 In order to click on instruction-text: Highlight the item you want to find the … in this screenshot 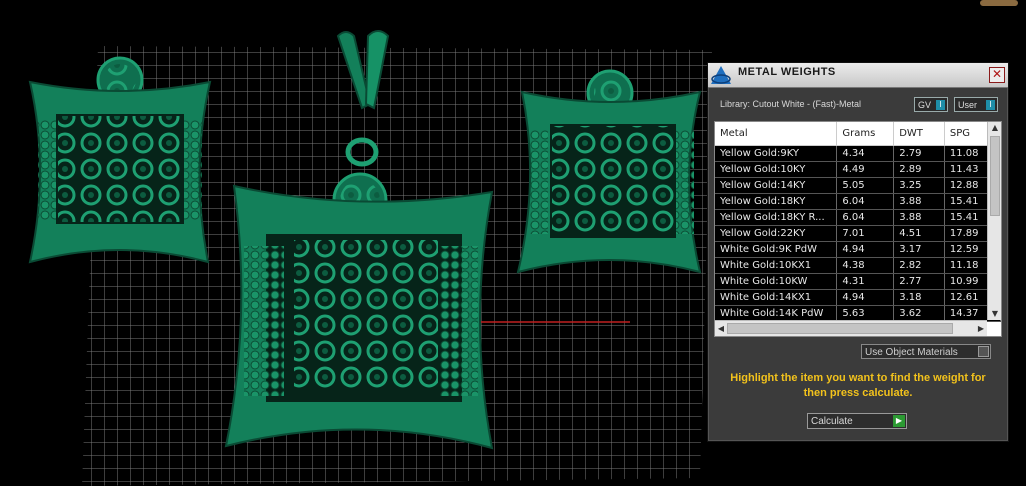, I will do `click(858, 385)`.